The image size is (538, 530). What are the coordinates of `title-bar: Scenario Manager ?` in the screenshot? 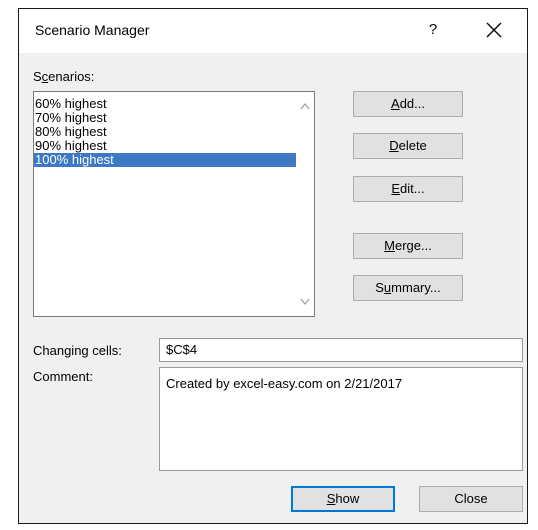 It's located at (273, 31).